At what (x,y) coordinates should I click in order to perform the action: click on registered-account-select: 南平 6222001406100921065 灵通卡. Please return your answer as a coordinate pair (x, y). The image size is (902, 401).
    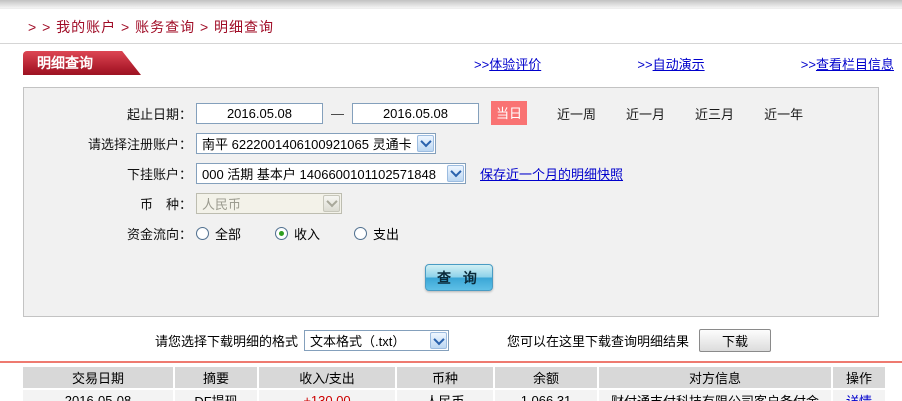
    Looking at the image, I should click on (316, 143).